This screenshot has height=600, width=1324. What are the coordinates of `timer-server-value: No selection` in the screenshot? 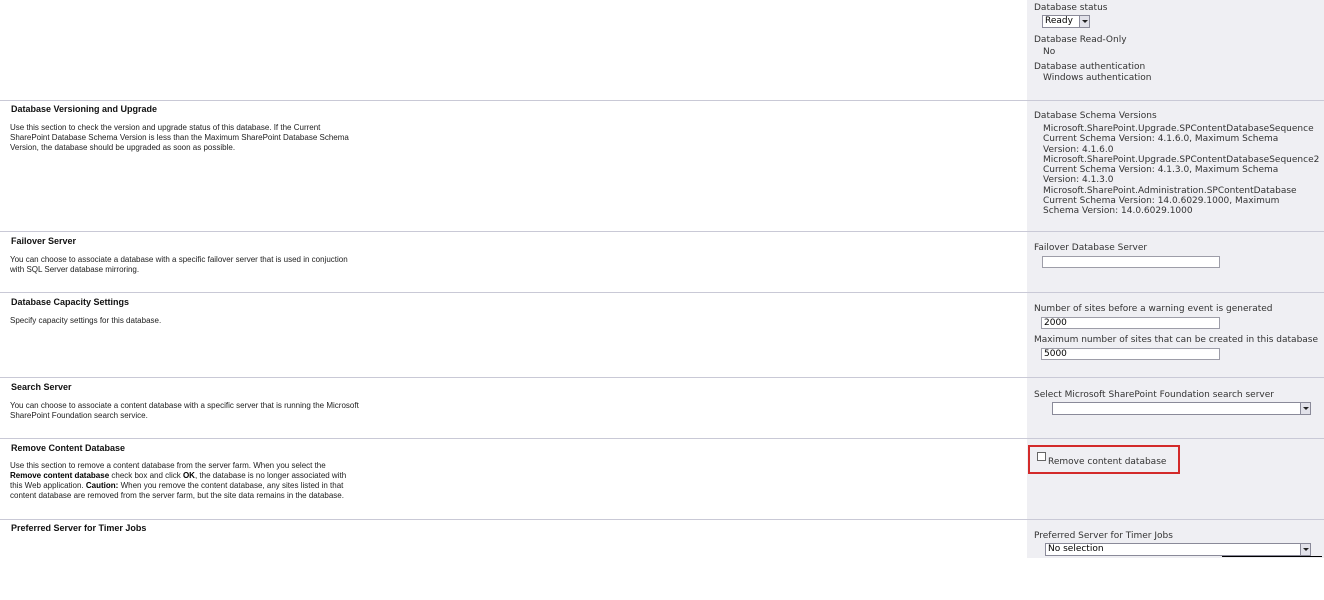 It's located at (1076, 549).